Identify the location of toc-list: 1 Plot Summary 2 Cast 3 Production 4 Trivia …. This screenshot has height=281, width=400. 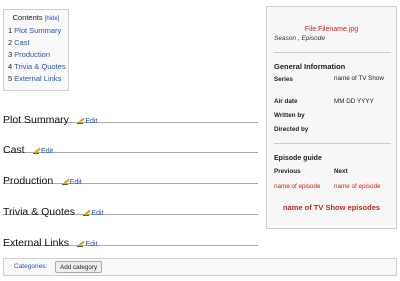
(37, 55).